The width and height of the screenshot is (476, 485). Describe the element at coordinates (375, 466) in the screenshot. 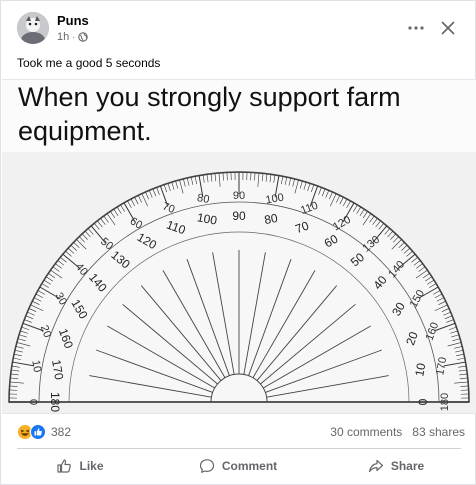

I see `share-arrow-icon` at that location.